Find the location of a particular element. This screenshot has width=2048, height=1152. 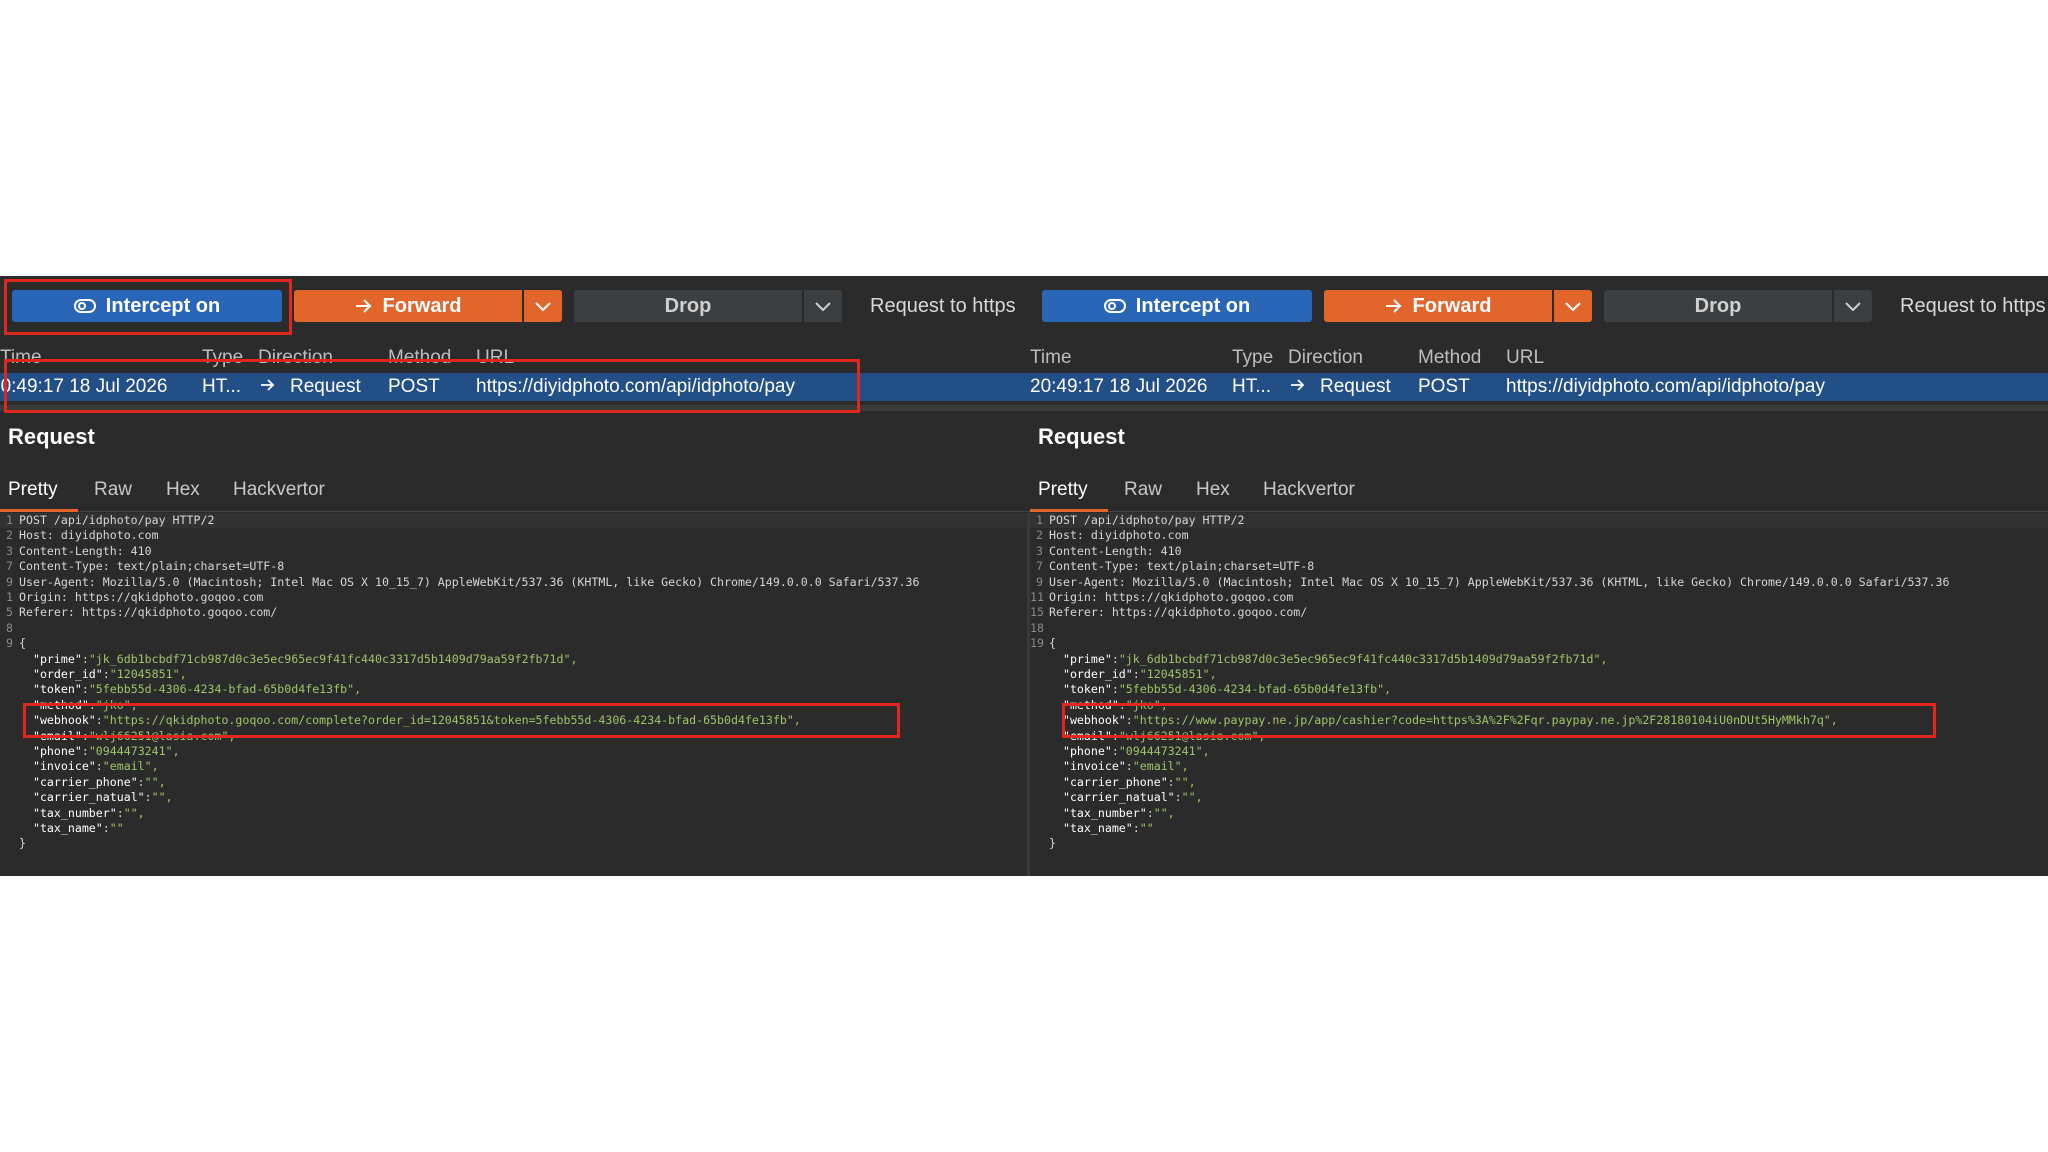

col-direction: Direction is located at coordinates (1325, 358).